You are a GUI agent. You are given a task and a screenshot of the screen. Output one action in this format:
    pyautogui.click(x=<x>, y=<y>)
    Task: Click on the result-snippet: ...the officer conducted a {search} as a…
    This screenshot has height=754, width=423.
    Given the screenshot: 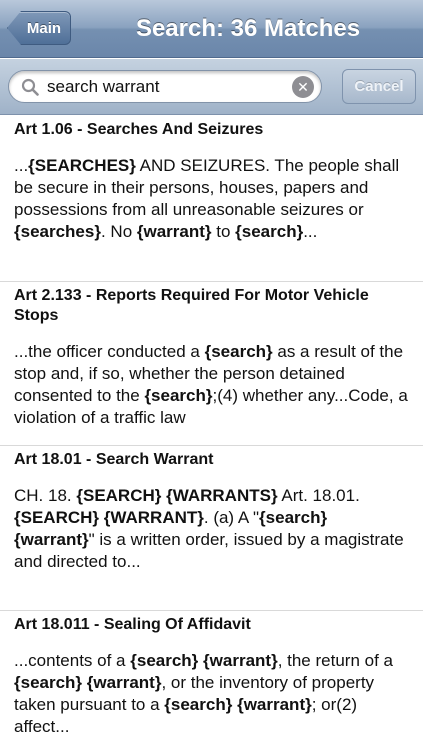 What is the action you would take?
    pyautogui.click(x=212, y=393)
    